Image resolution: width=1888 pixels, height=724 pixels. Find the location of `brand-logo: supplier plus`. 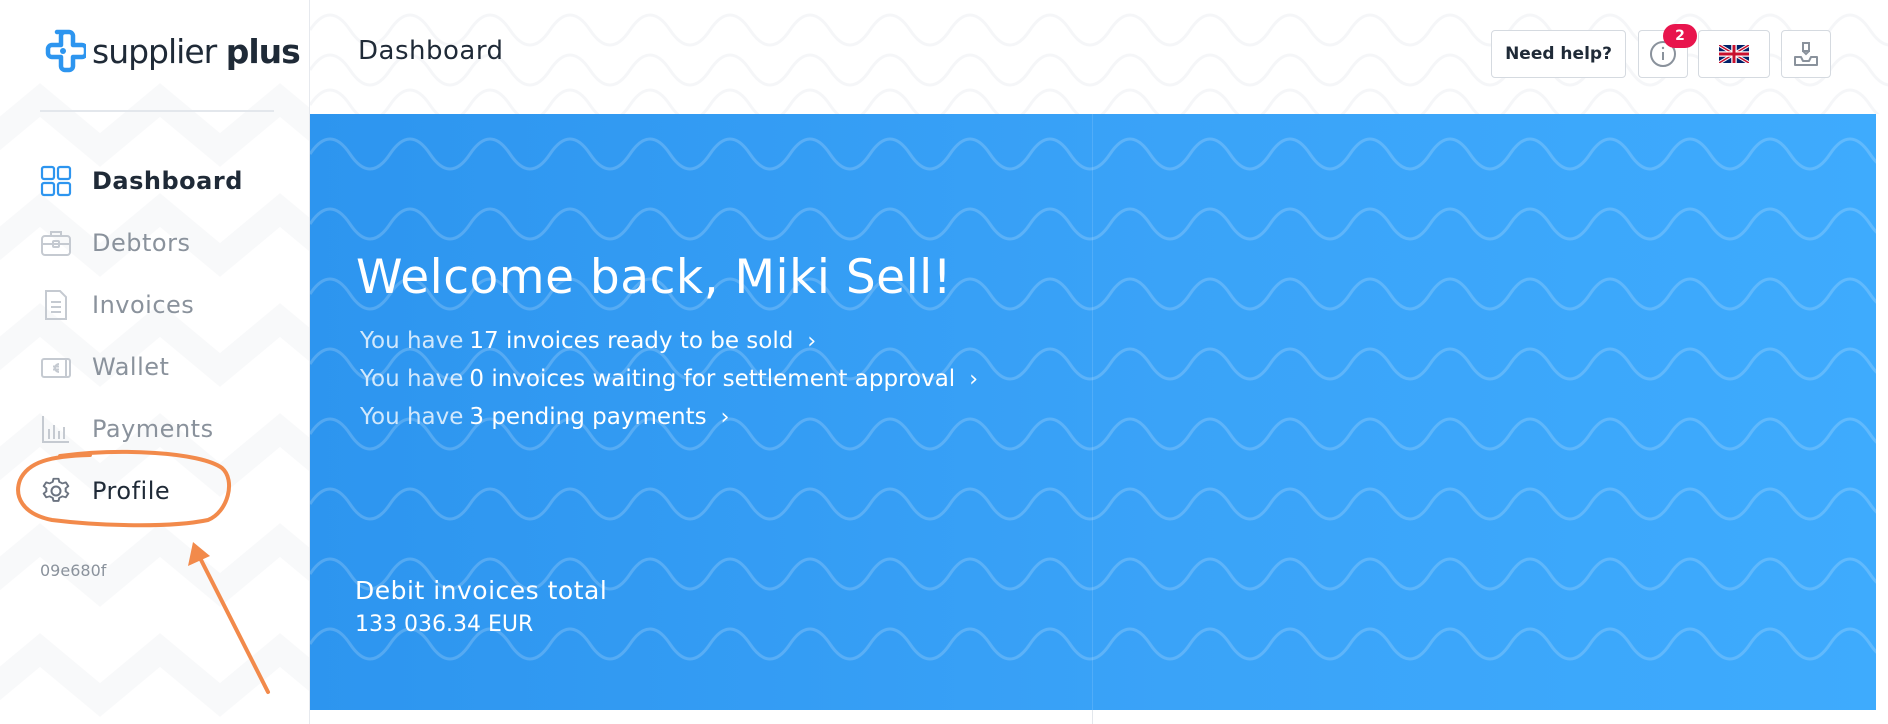

brand-logo: supplier plus is located at coordinates (170, 51).